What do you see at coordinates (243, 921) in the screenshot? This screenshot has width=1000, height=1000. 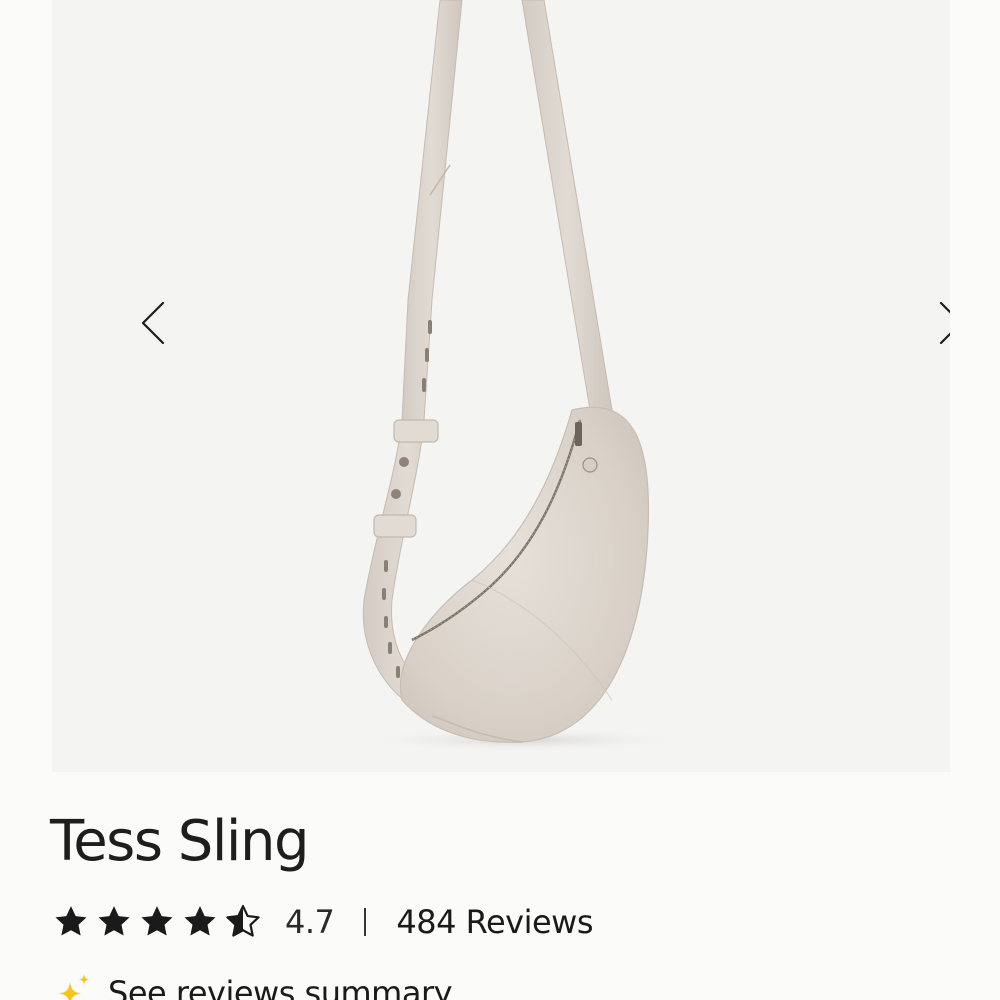 I see `star-half-icon` at bounding box center [243, 921].